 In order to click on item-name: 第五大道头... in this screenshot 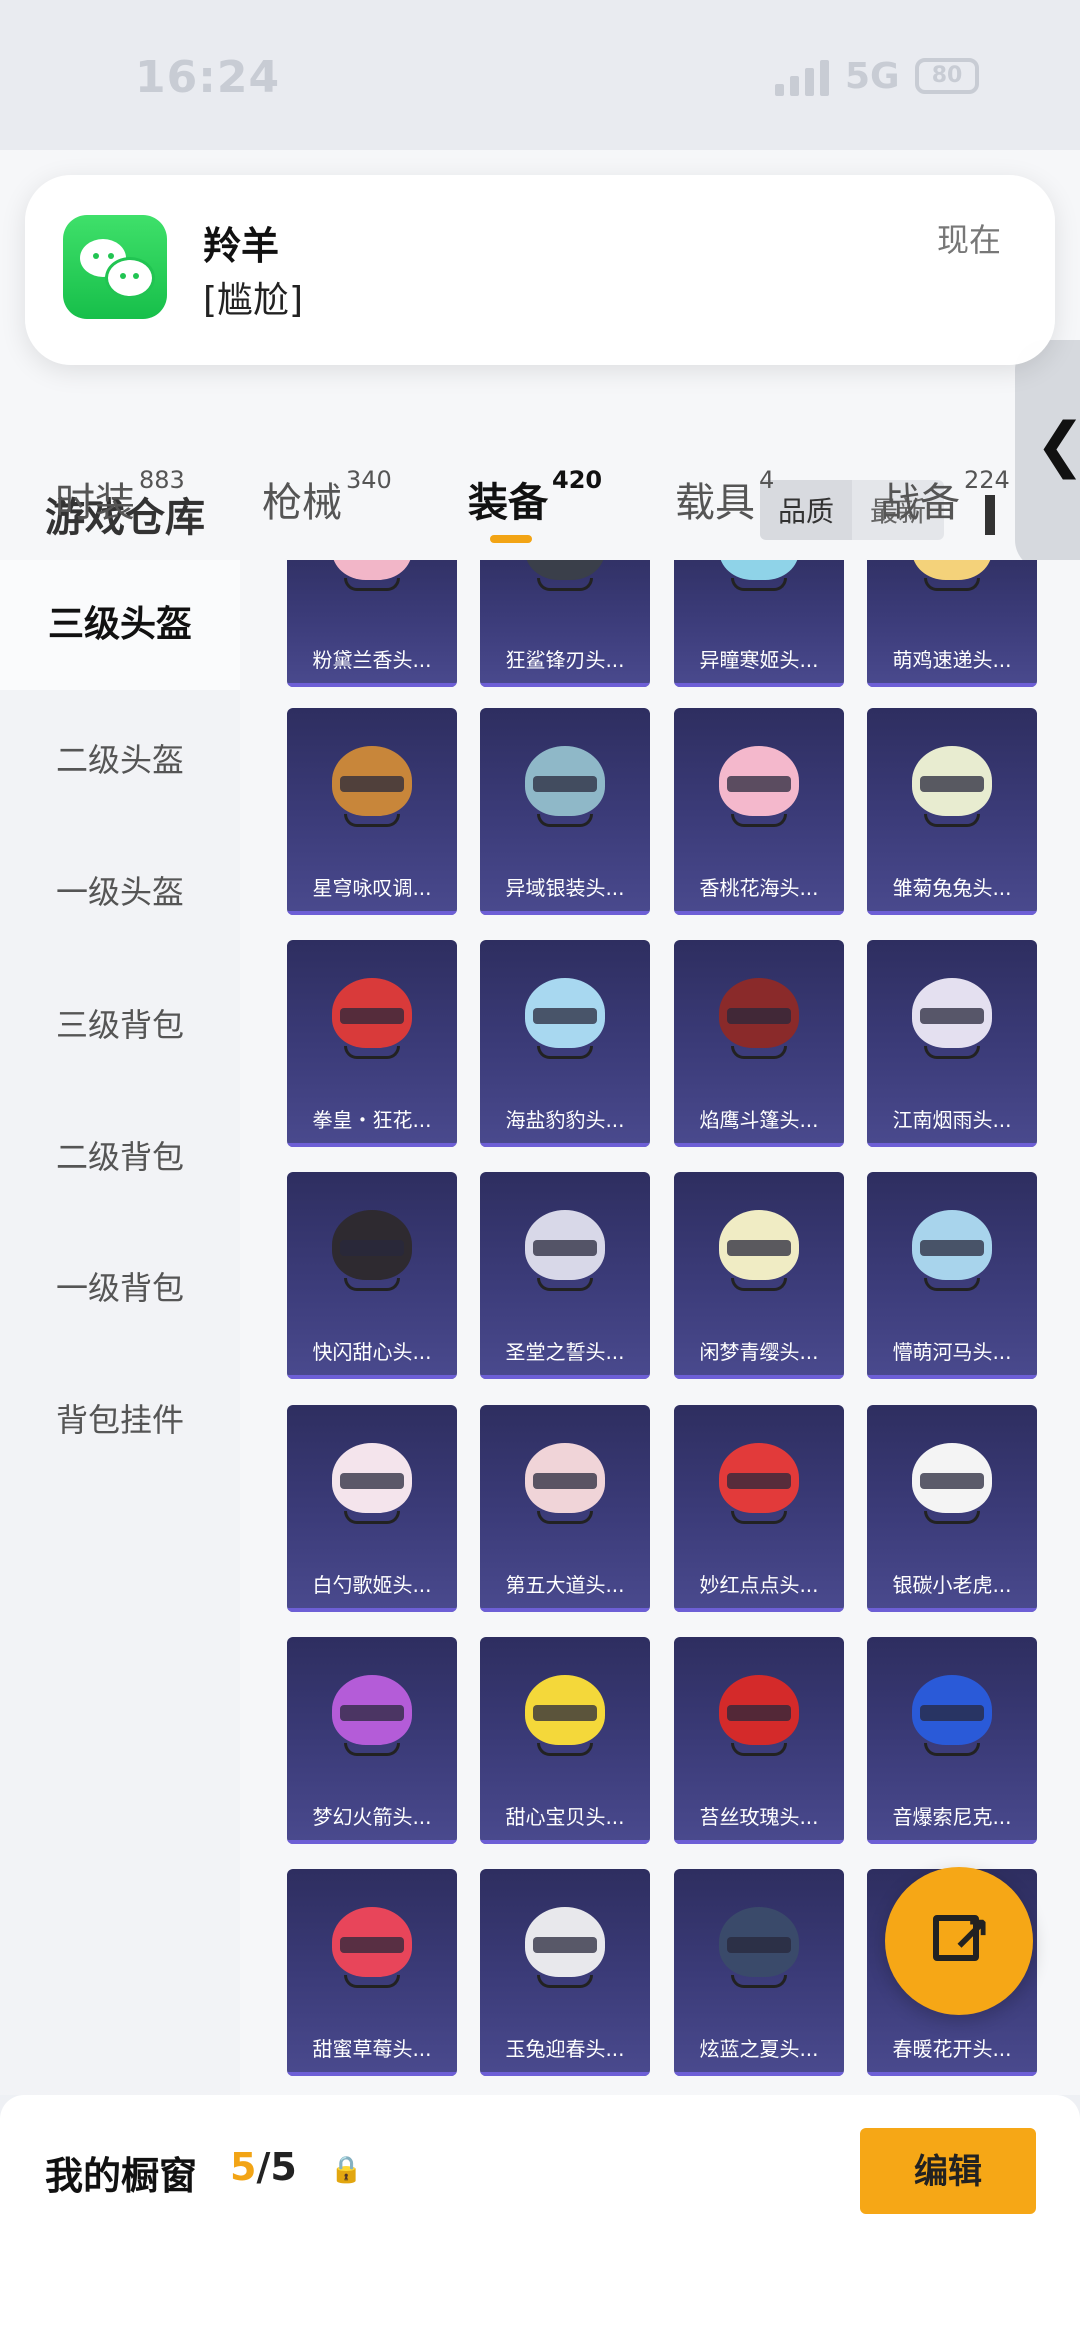, I will do `click(565, 1585)`.